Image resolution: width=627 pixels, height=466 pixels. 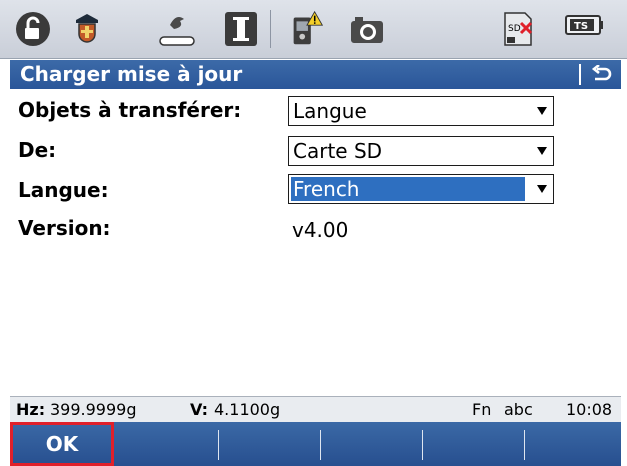 What do you see at coordinates (581, 26) in the screenshot?
I see `svg-text: TS` at bounding box center [581, 26].